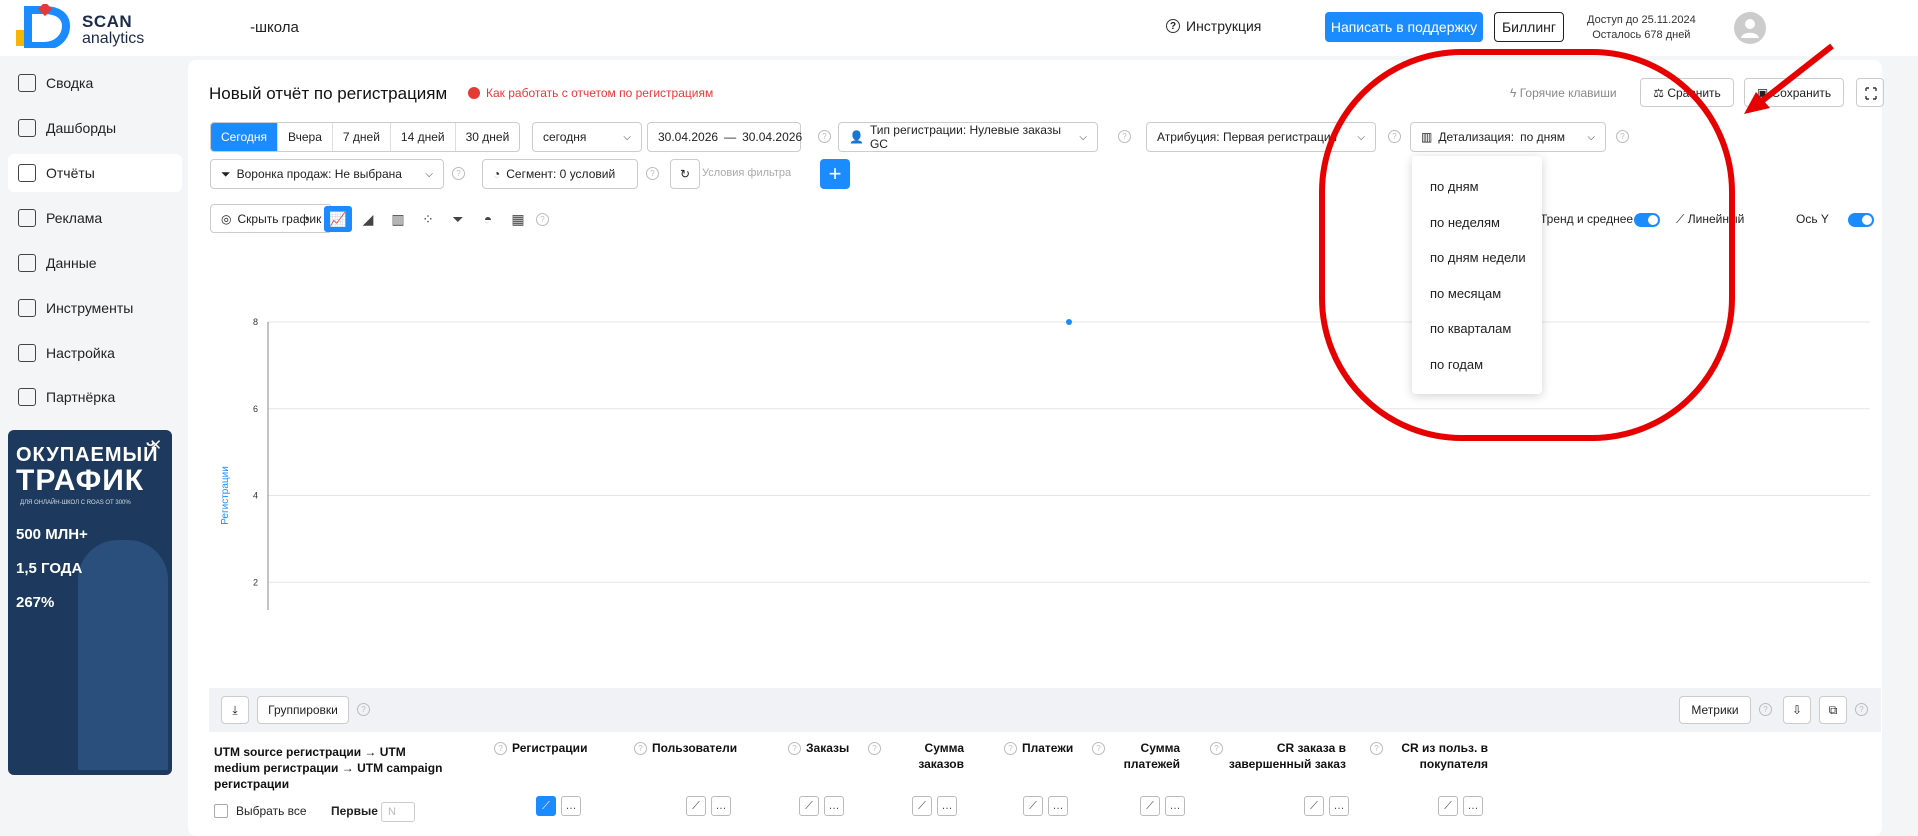  What do you see at coordinates (1404, 27) in the screenshot?
I see `support-button: Написать в поддержку` at bounding box center [1404, 27].